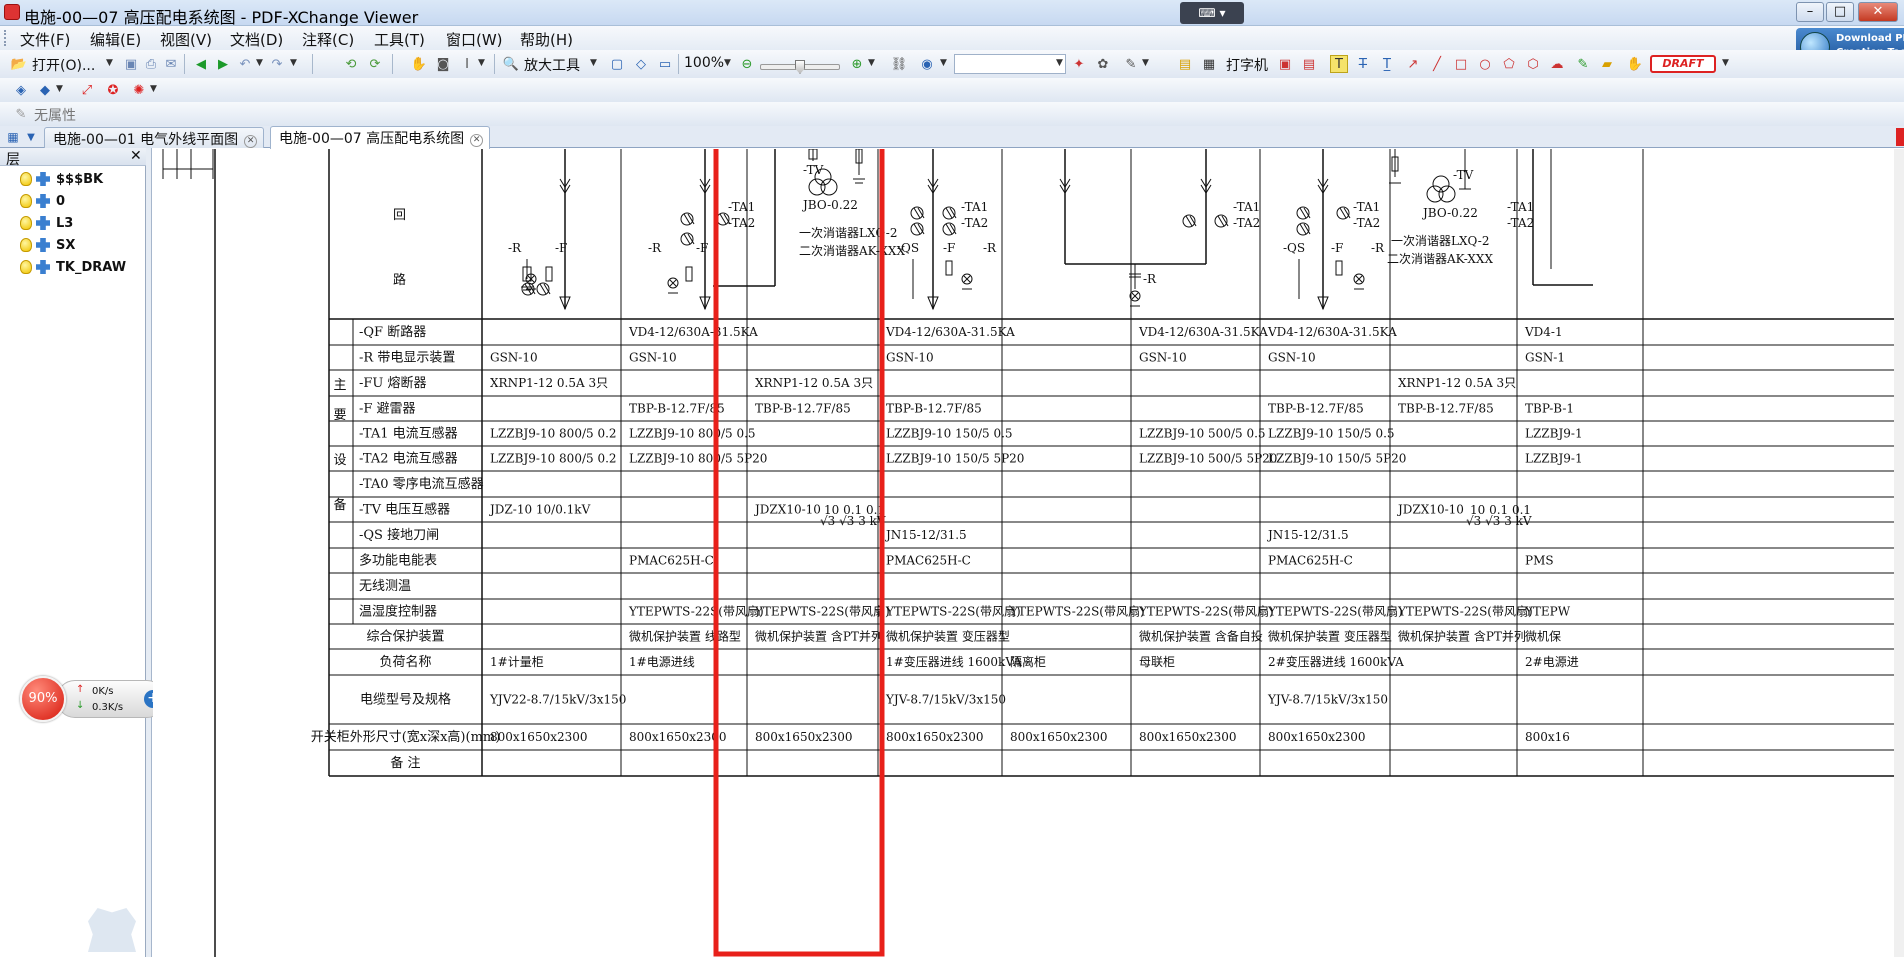 Image resolution: width=1904 pixels, height=957 pixels. I want to click on tab-list-icon: ▼, so click(31, 137).